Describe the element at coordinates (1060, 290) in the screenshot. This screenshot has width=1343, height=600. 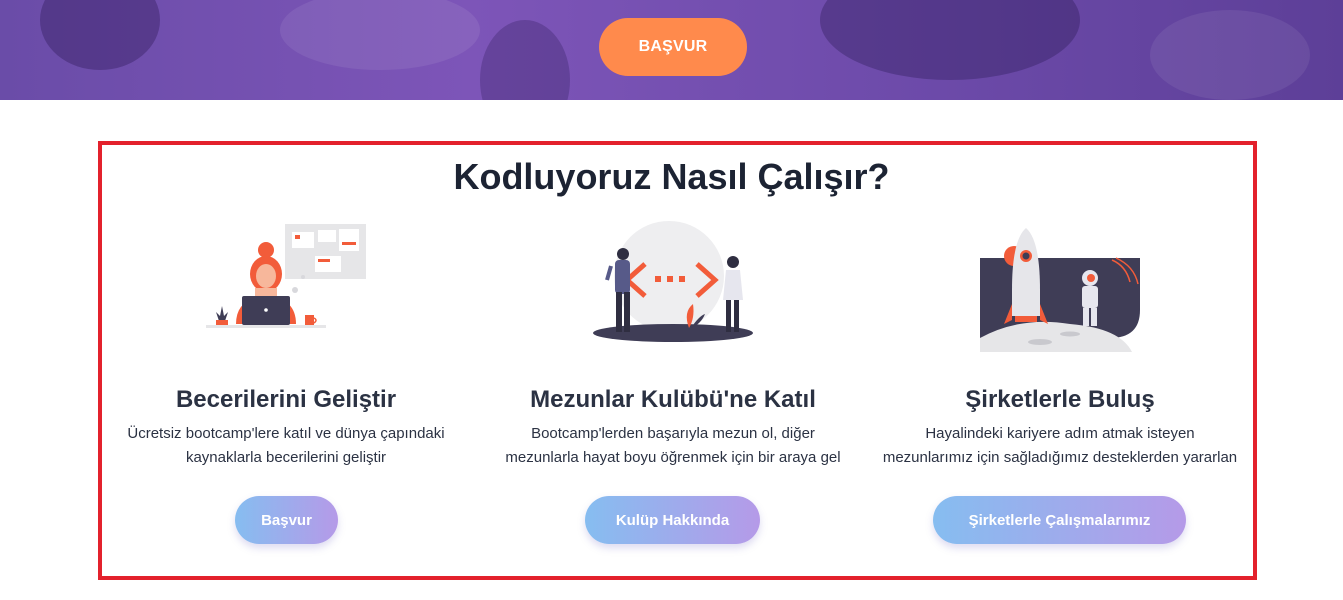
I see `rocket-astronaut-illustration` at that location.